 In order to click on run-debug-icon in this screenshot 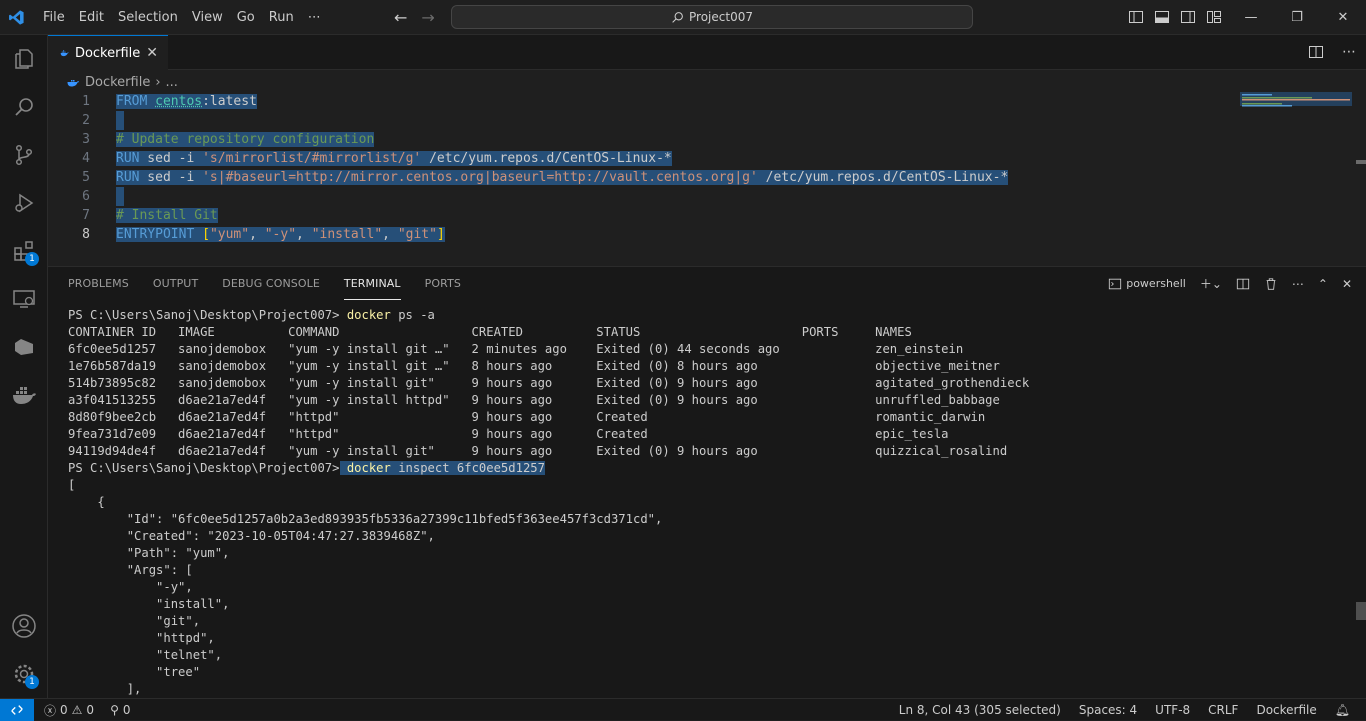, I will do `click(24, 203)`.